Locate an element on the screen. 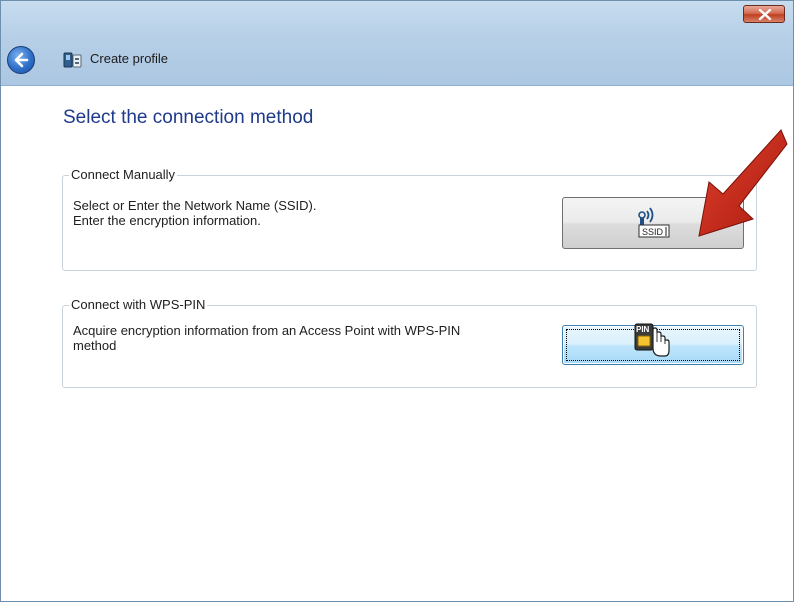 The height and width of the screenshot is (604, 796). connect-manually-legend: Connect Manually is located at coordinates (123, 174).